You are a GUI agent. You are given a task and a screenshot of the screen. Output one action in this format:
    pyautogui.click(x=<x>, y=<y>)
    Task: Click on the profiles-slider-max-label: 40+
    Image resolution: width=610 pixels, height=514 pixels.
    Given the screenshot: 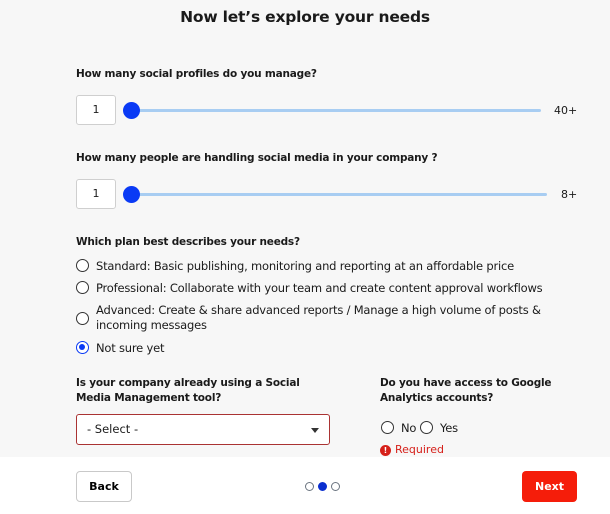 What is the action you would take?
    pyautogui.click(x=566, y=110)
    